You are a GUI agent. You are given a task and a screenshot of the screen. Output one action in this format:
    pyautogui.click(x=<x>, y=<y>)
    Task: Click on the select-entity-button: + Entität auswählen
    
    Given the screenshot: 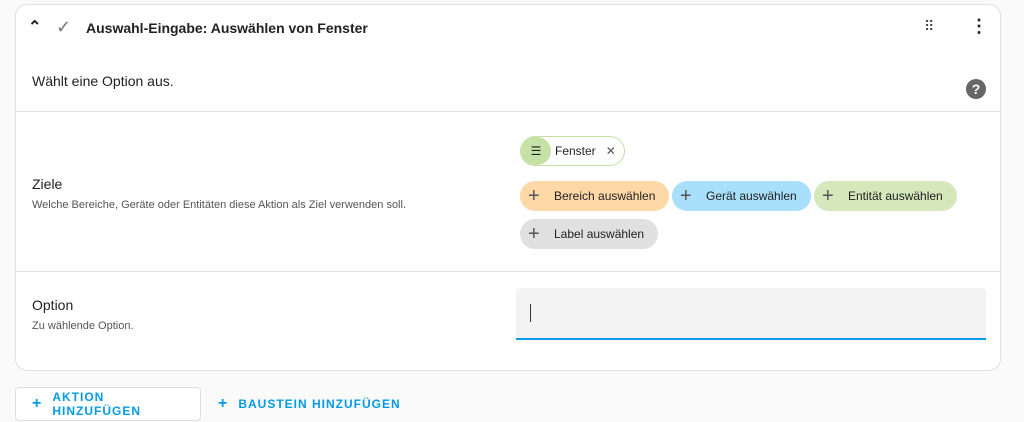 What is the action you would take?
    pyautogui.click(x=885, y=196)
    